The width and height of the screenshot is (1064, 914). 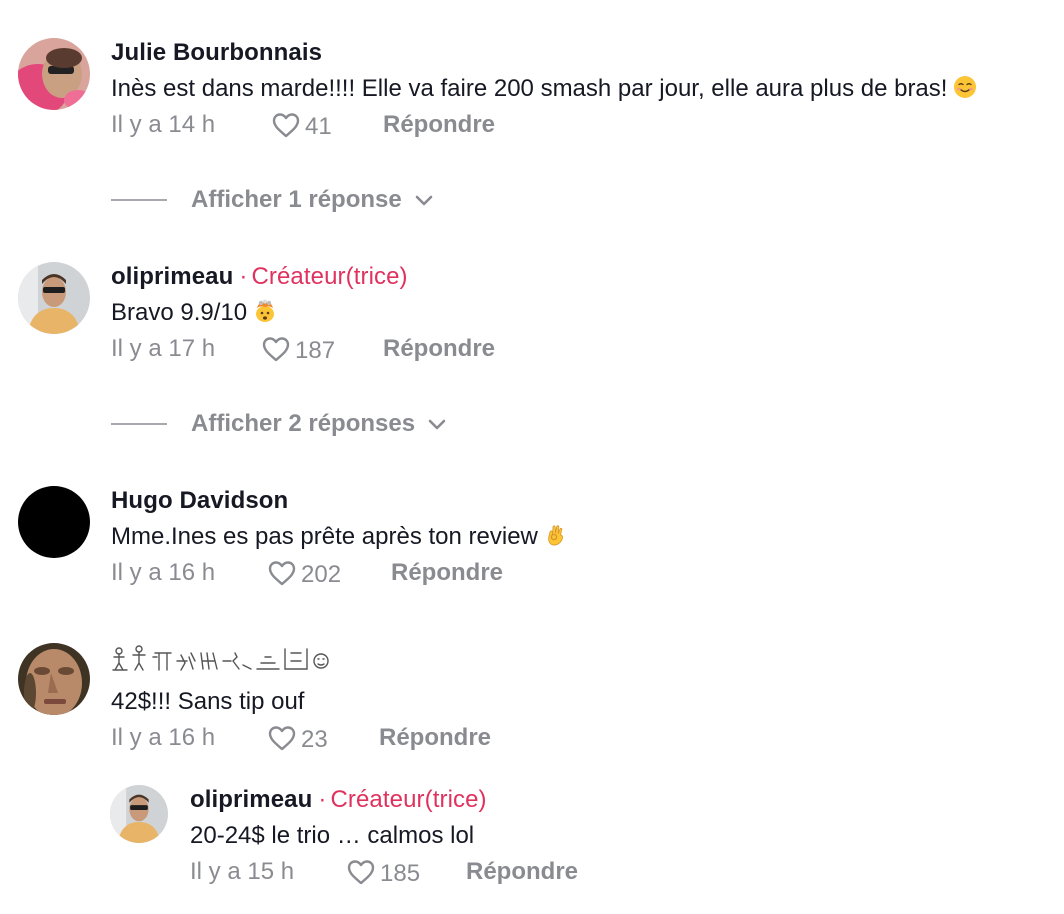 I want to click on like-button: 185, so click(x=401, y=872).